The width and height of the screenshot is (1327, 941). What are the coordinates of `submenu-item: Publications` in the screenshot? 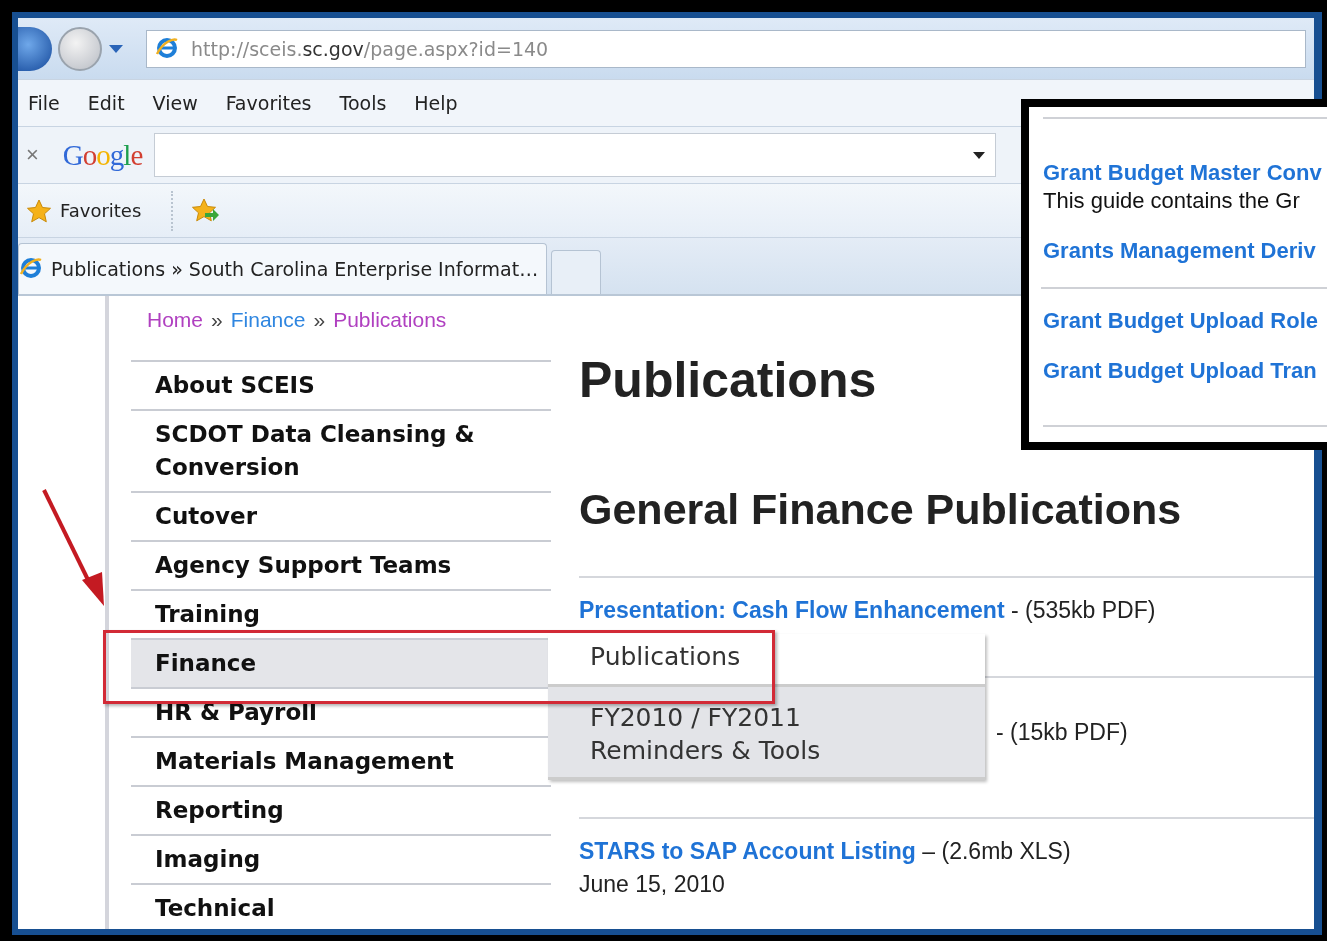 It's located at (766, 660).